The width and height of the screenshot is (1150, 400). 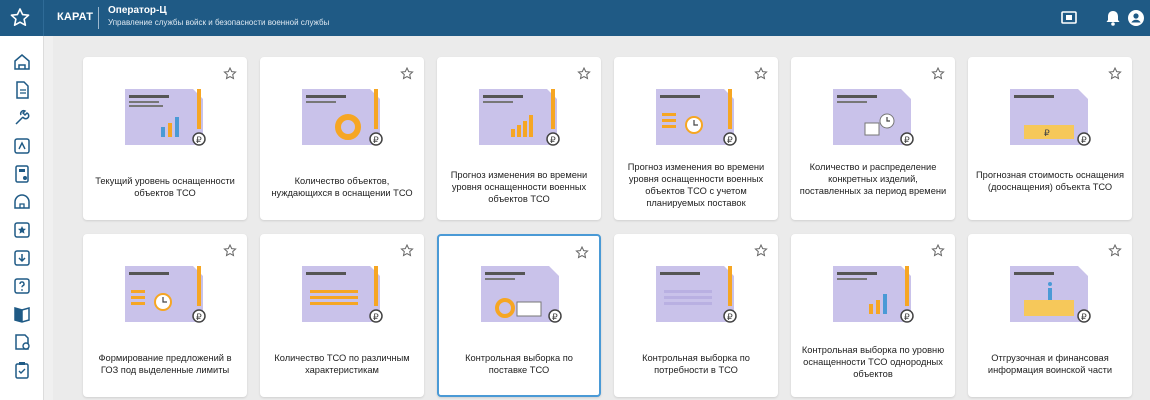 I want to click on bell-icon, so click(x=1113, y=18).